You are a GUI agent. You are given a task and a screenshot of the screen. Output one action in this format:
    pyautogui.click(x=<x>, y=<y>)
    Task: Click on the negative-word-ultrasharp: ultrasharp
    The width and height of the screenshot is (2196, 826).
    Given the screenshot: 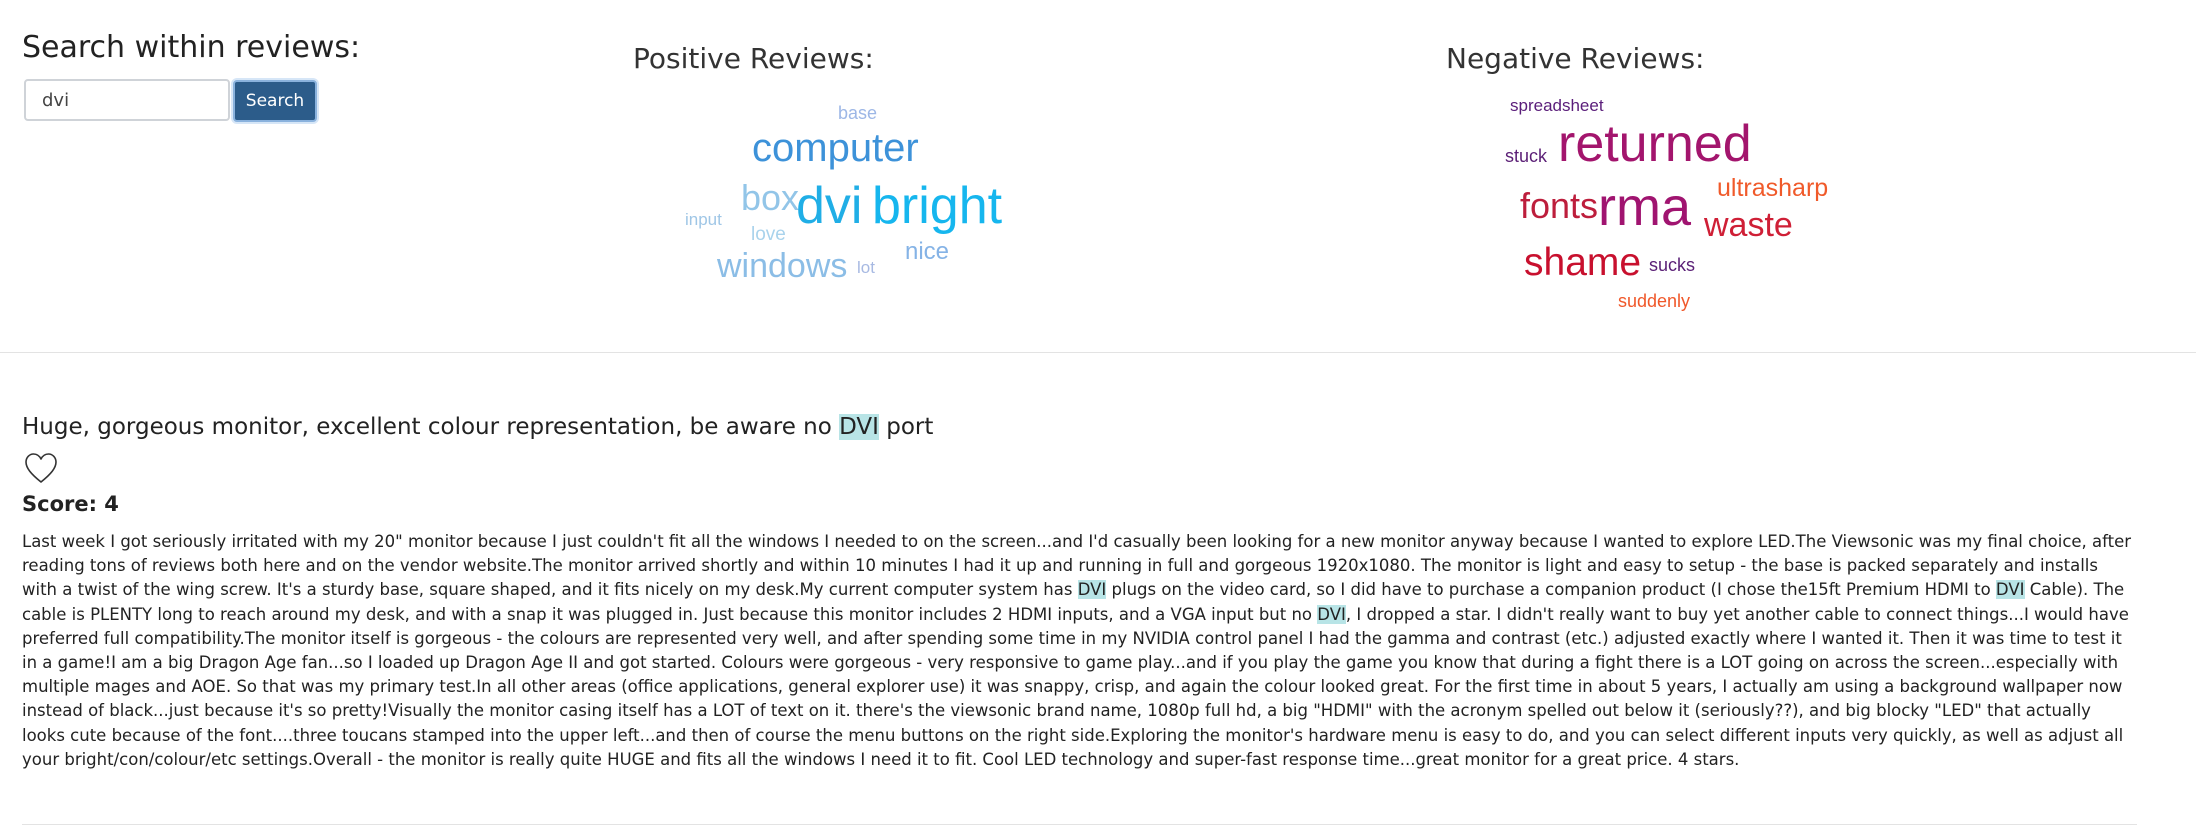 What is the action you would take?
    pyautogui.click(x=1772, y=188)
    